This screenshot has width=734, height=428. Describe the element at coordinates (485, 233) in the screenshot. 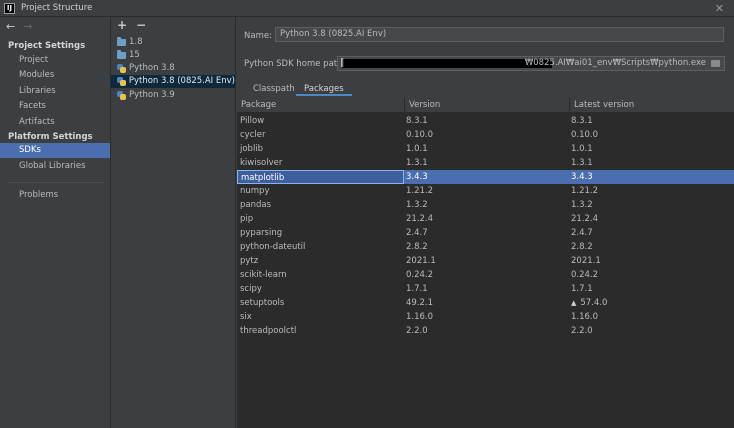

I see `table-row: pyparsing 2.4.7 2.4.7` at that location.